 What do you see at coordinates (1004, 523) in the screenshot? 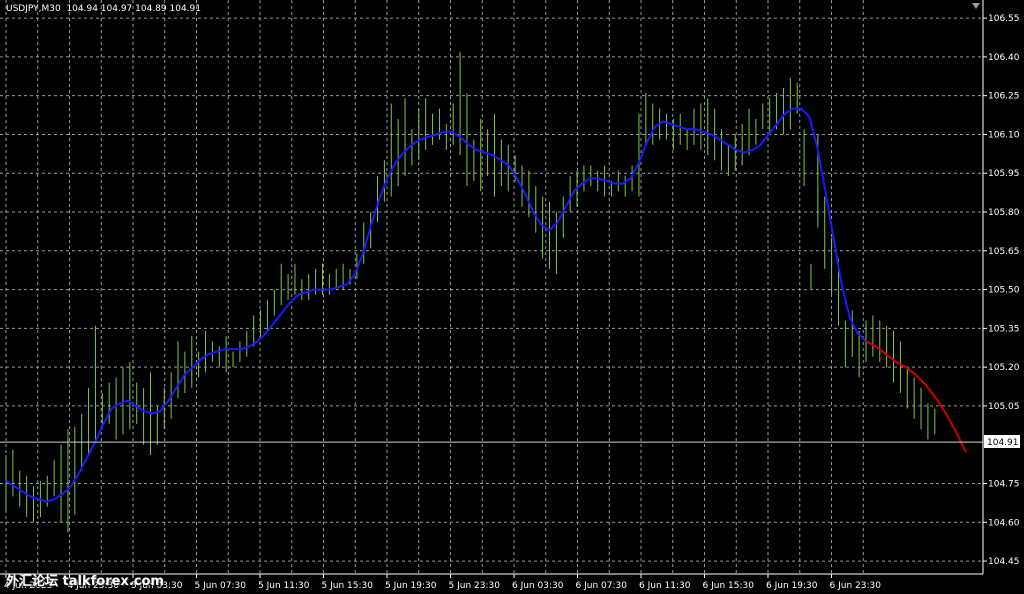
I see `price-tick-label: 104.60` at bounding box center [1004, 523].